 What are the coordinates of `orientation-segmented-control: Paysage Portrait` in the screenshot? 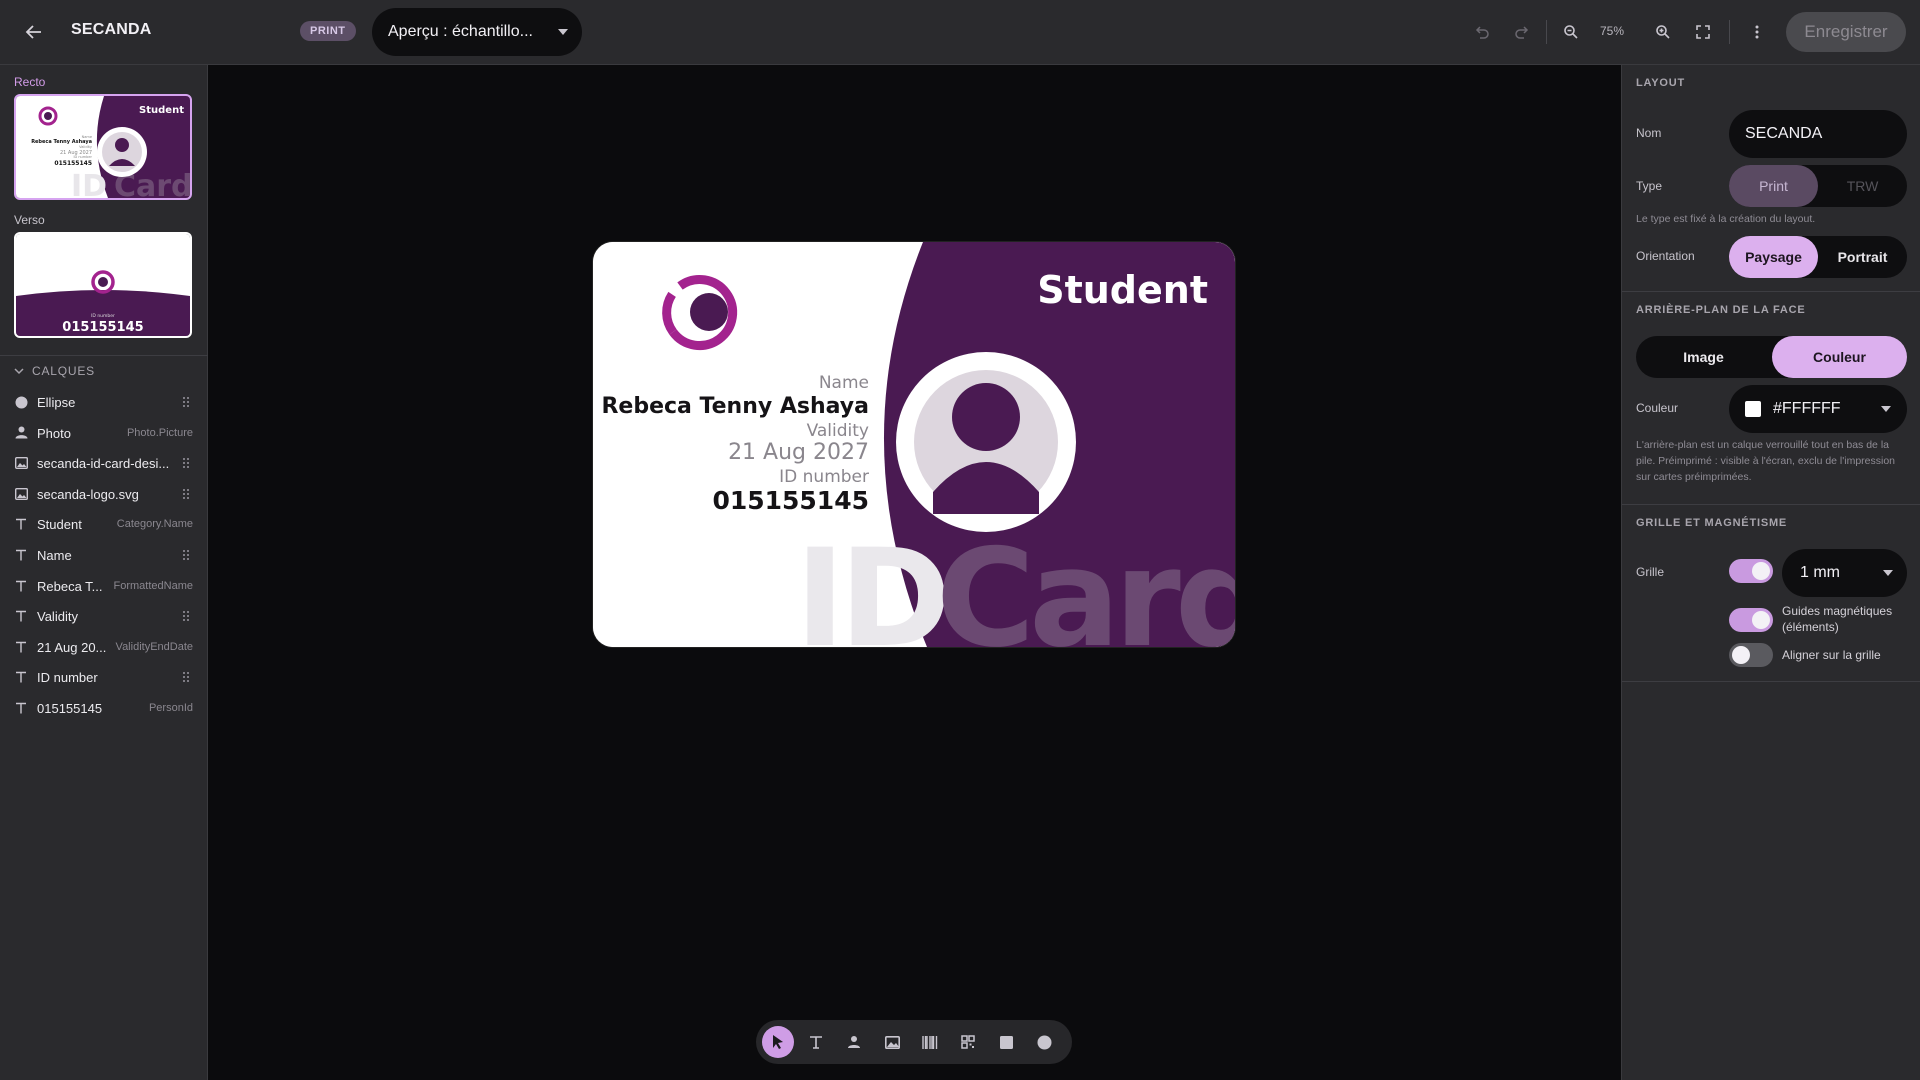 It's located at (1818, 257).